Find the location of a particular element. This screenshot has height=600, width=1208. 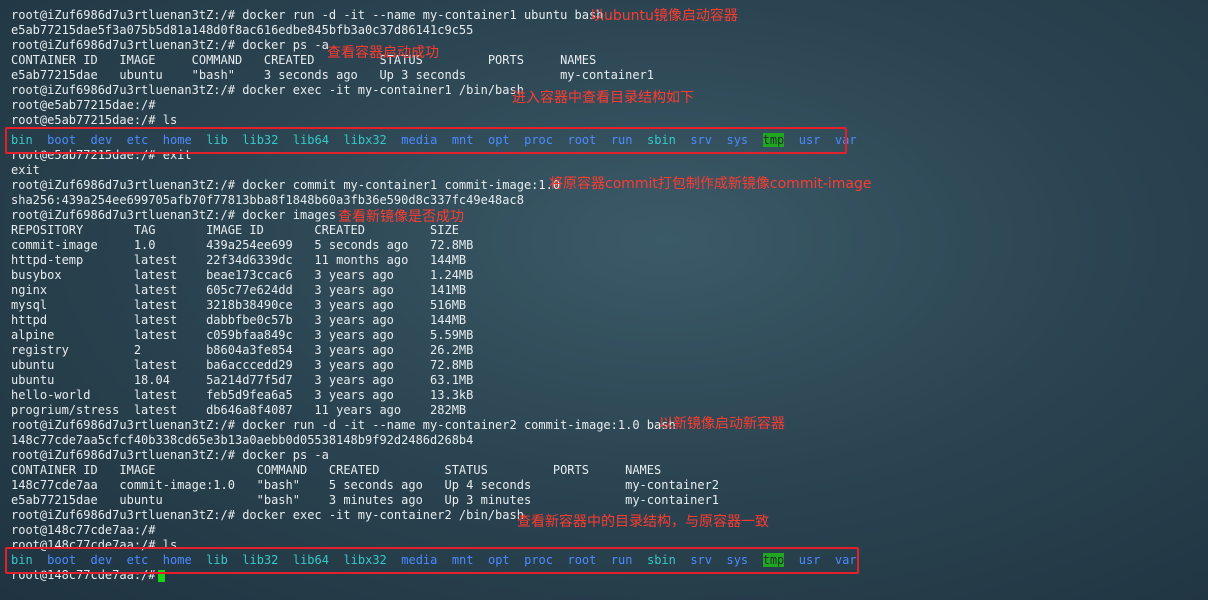

annotation: 以新镜像启动新容器 is located at coordinates (722, 424).